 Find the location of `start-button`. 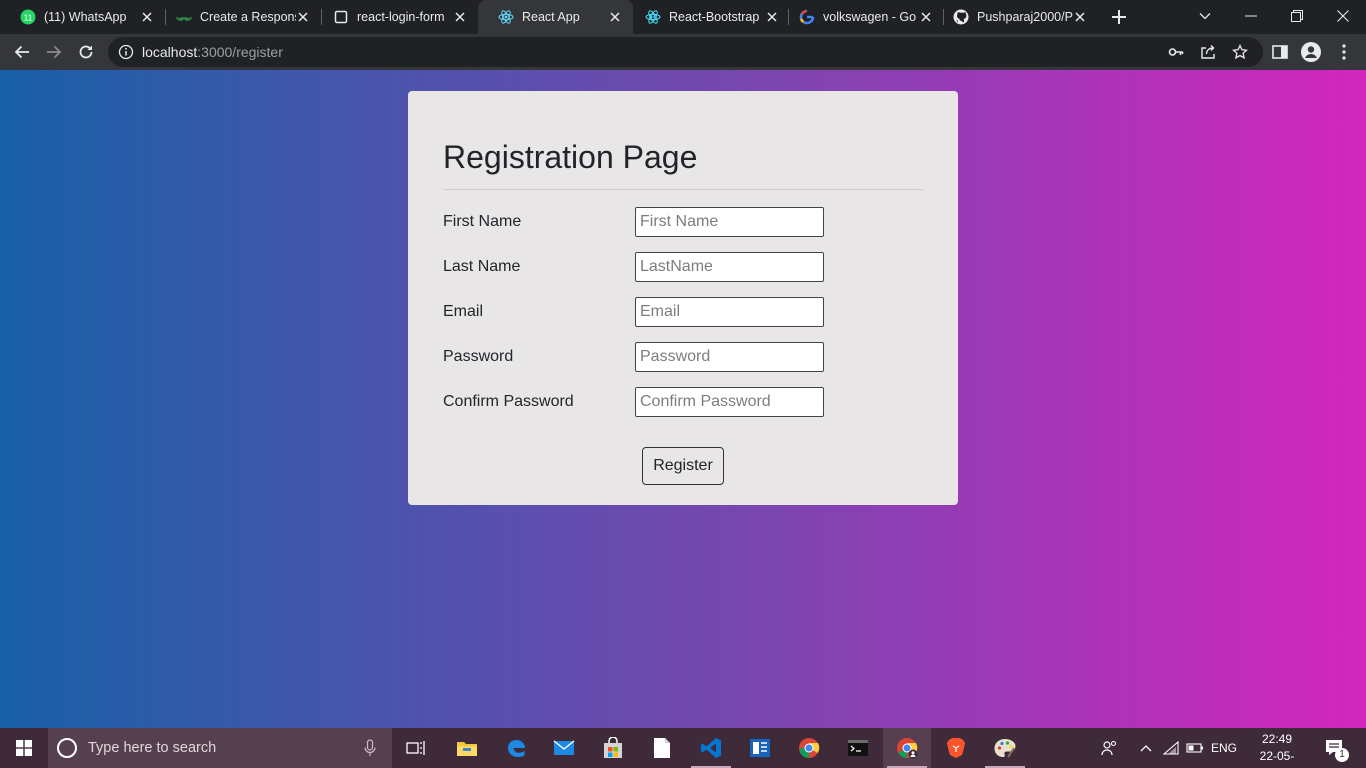

start-button is located at coordinates (24, 748).